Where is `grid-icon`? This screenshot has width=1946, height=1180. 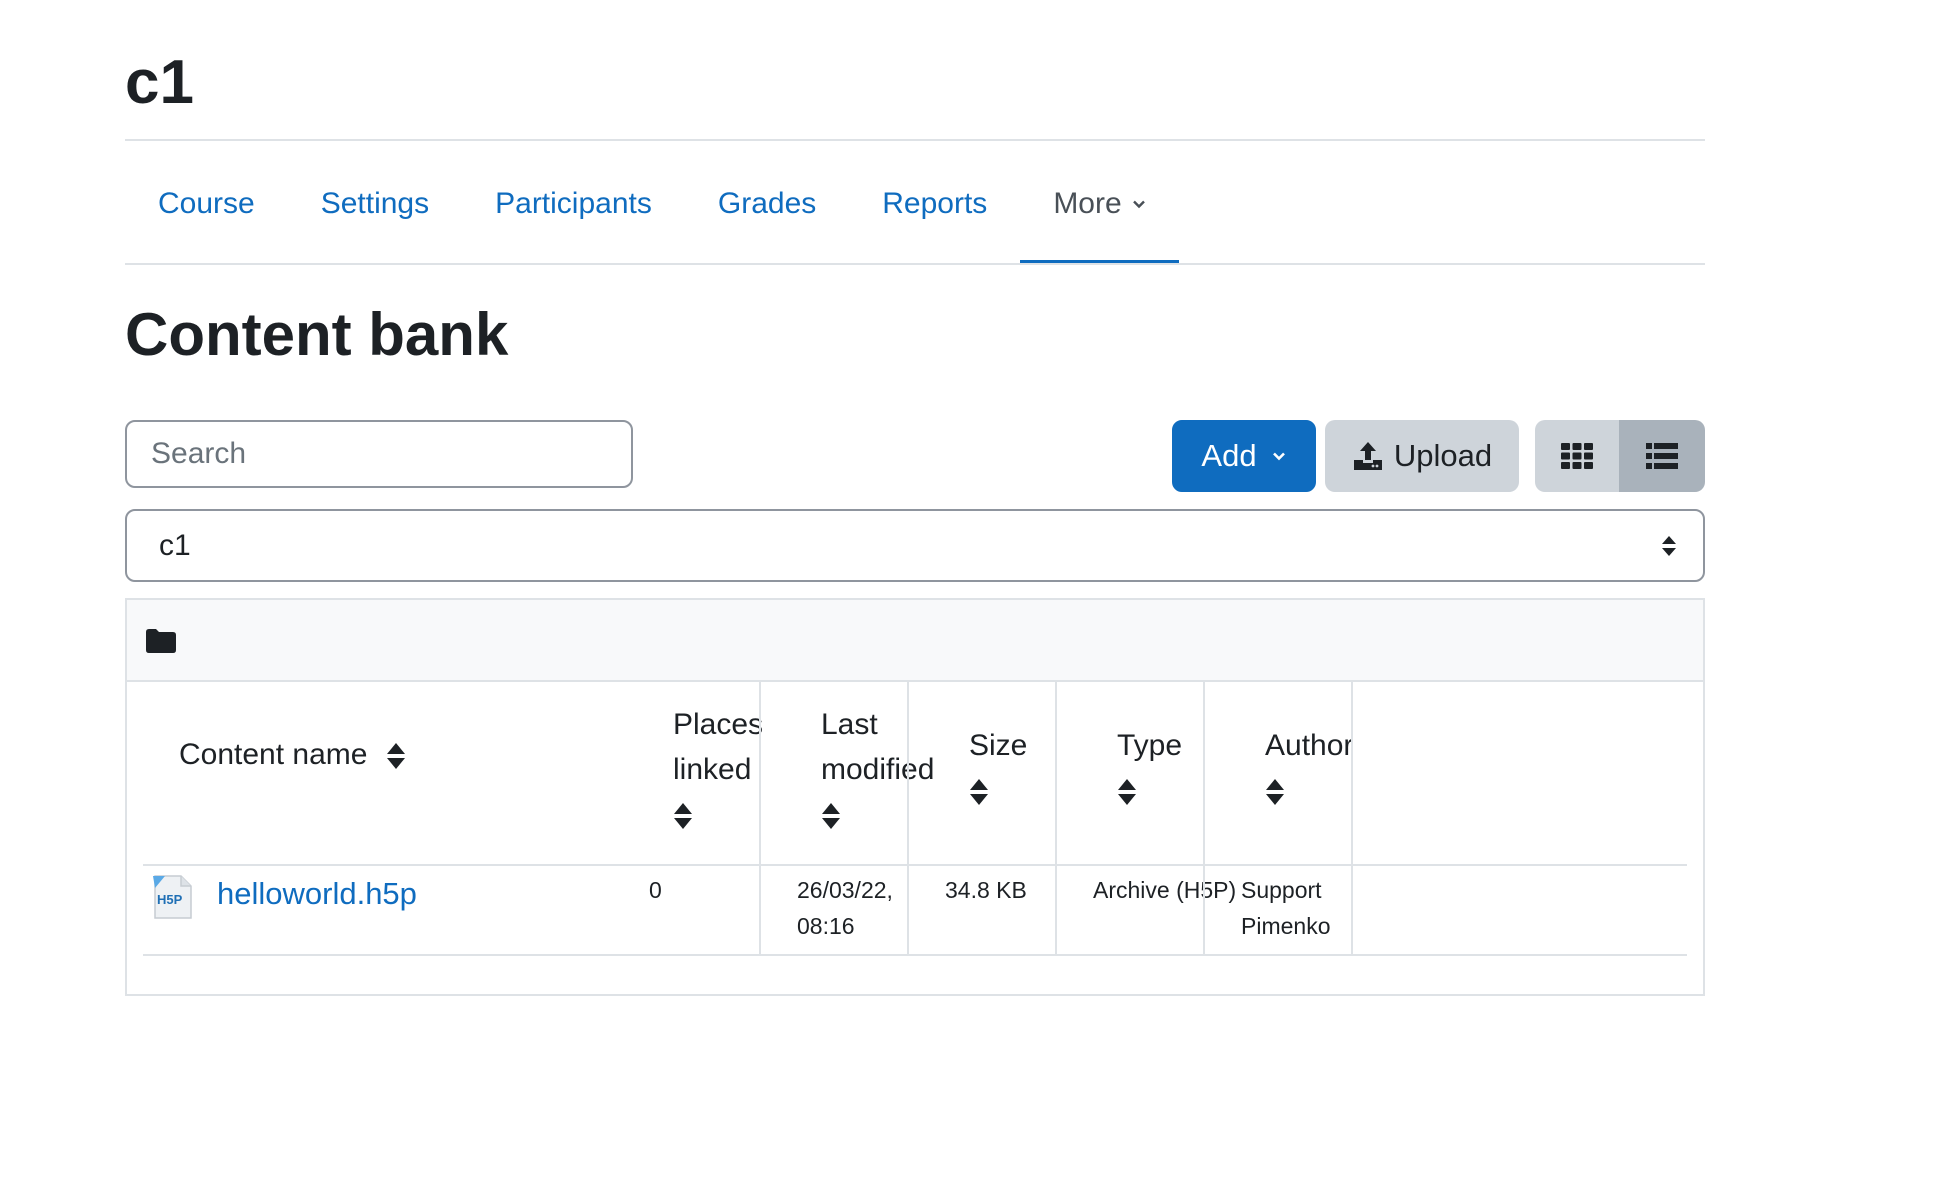 grid-icon is located at coordinates (1577, 456).